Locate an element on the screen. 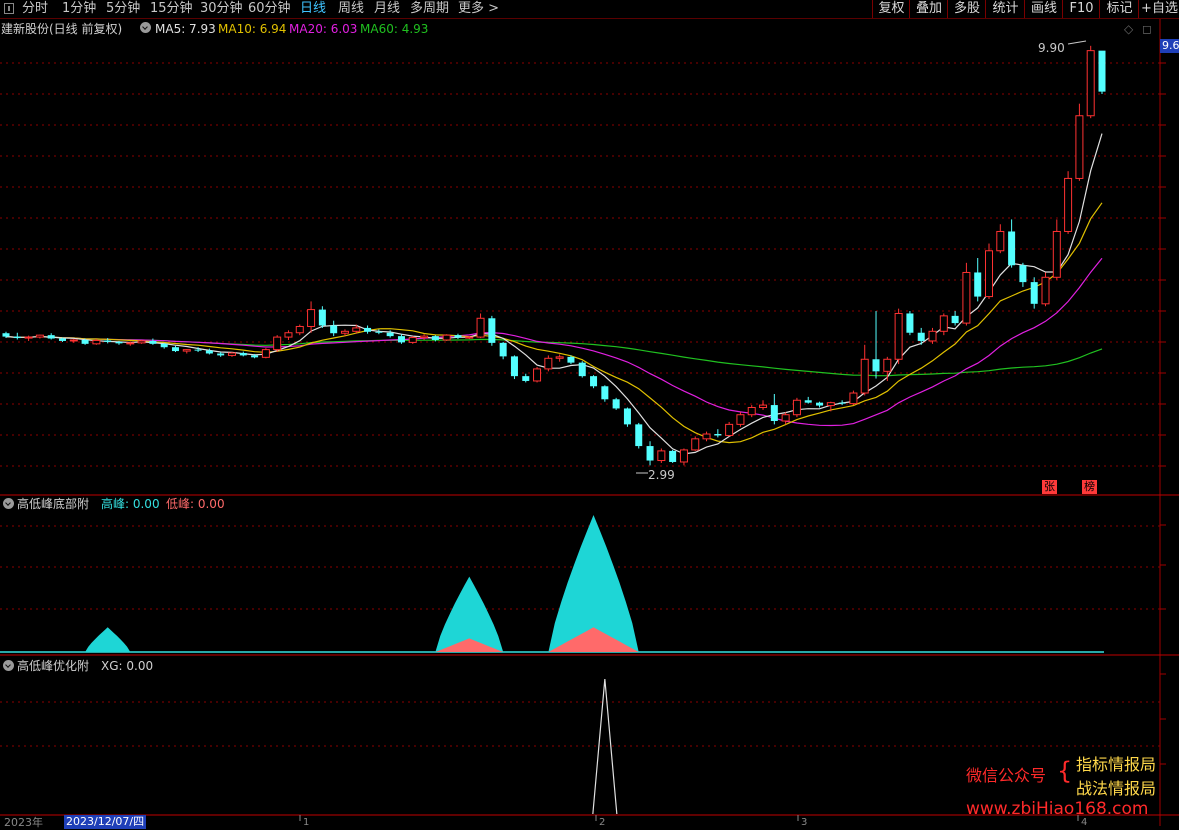 The height and width of the screenshot is (830, 1179). period-tab-10: 更多 > is located at coordinates (478, 9).